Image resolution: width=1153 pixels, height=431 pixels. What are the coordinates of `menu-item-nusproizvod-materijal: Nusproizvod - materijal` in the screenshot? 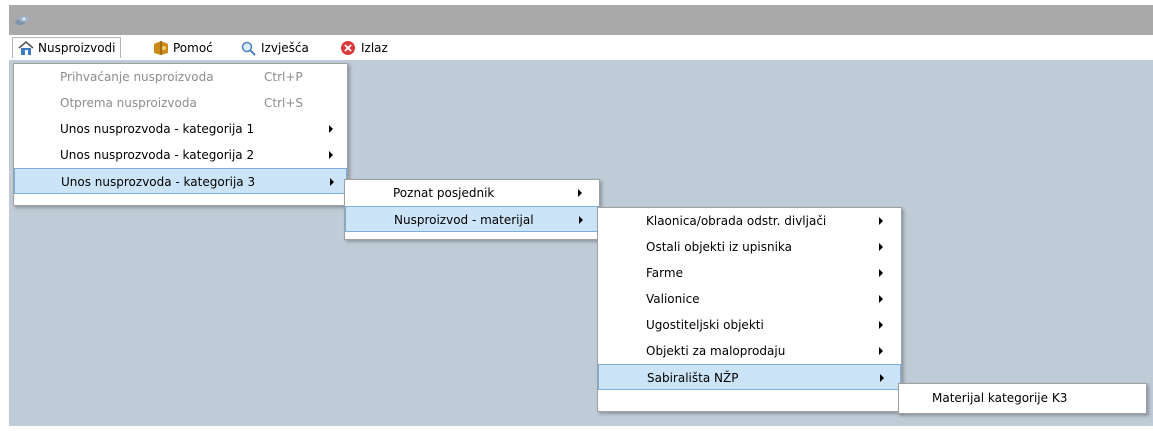 It's located at (472, 219).